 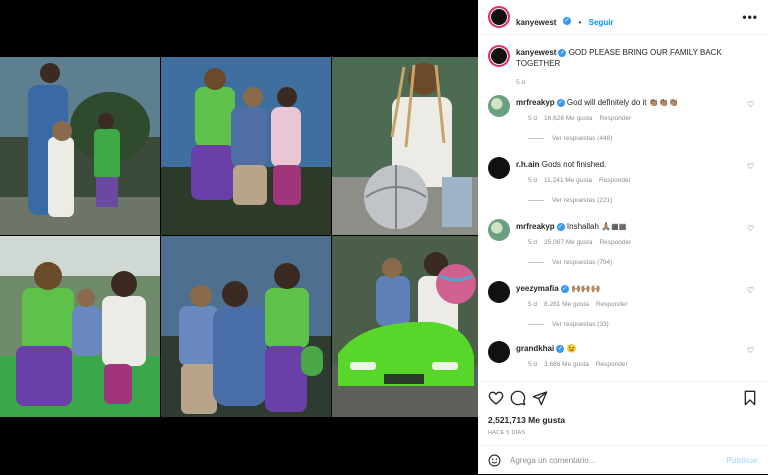 I want to click on comment-likes: 11,241 Me gusta, so click(x=568, y=180).